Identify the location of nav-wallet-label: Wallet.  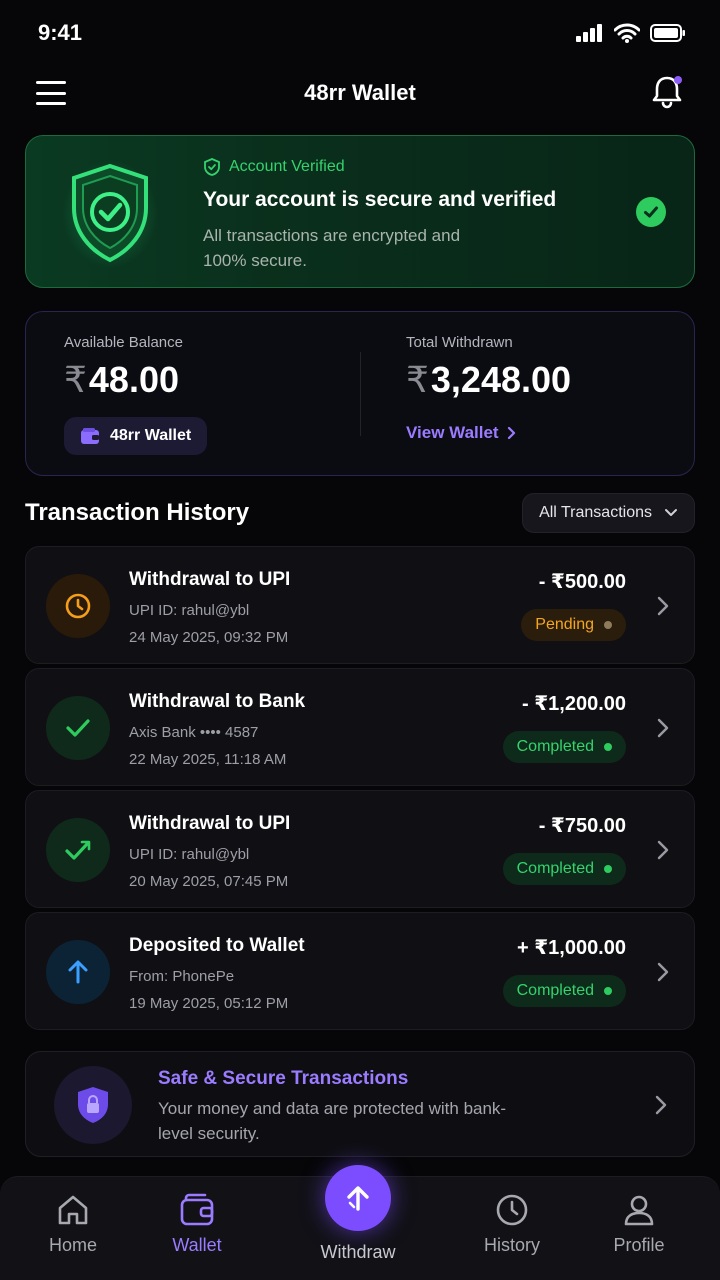
(197, 1245).